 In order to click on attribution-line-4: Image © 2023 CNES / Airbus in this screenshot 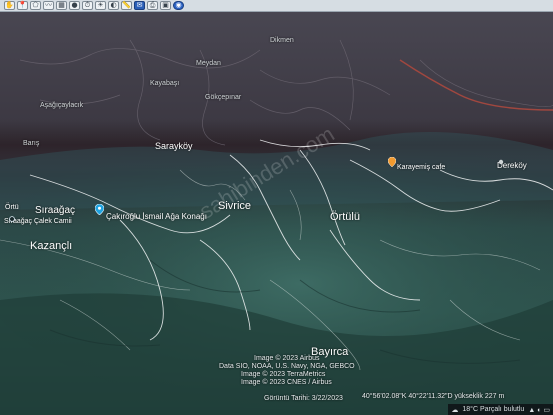, I will do `click(286, 382)`.